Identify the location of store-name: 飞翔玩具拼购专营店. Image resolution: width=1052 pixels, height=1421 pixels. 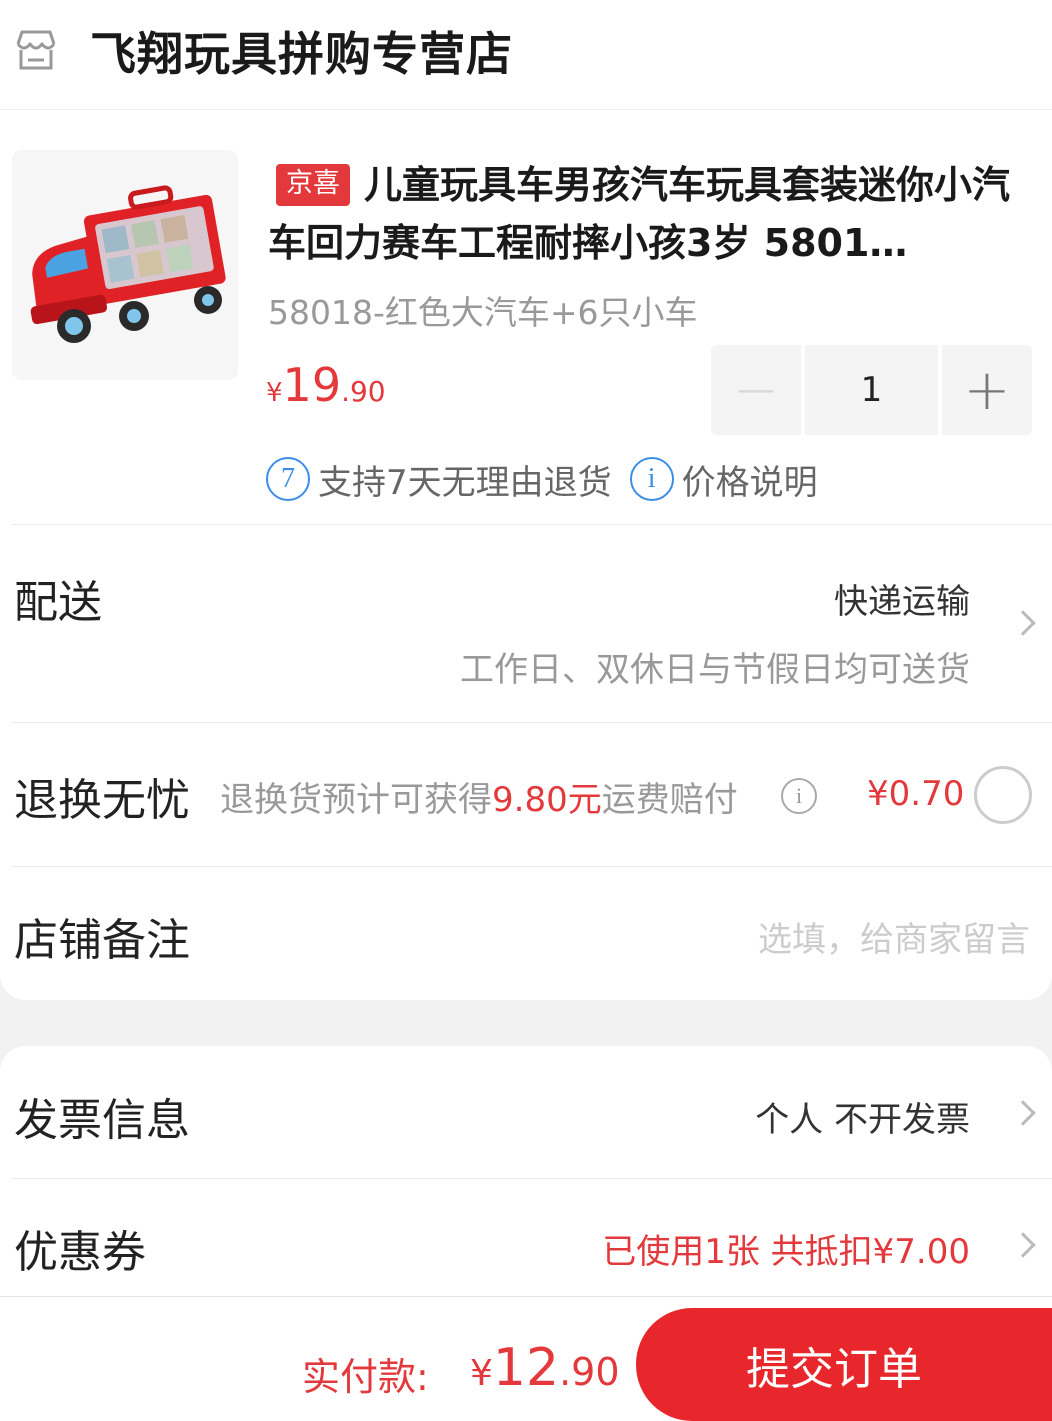
(301, 51).